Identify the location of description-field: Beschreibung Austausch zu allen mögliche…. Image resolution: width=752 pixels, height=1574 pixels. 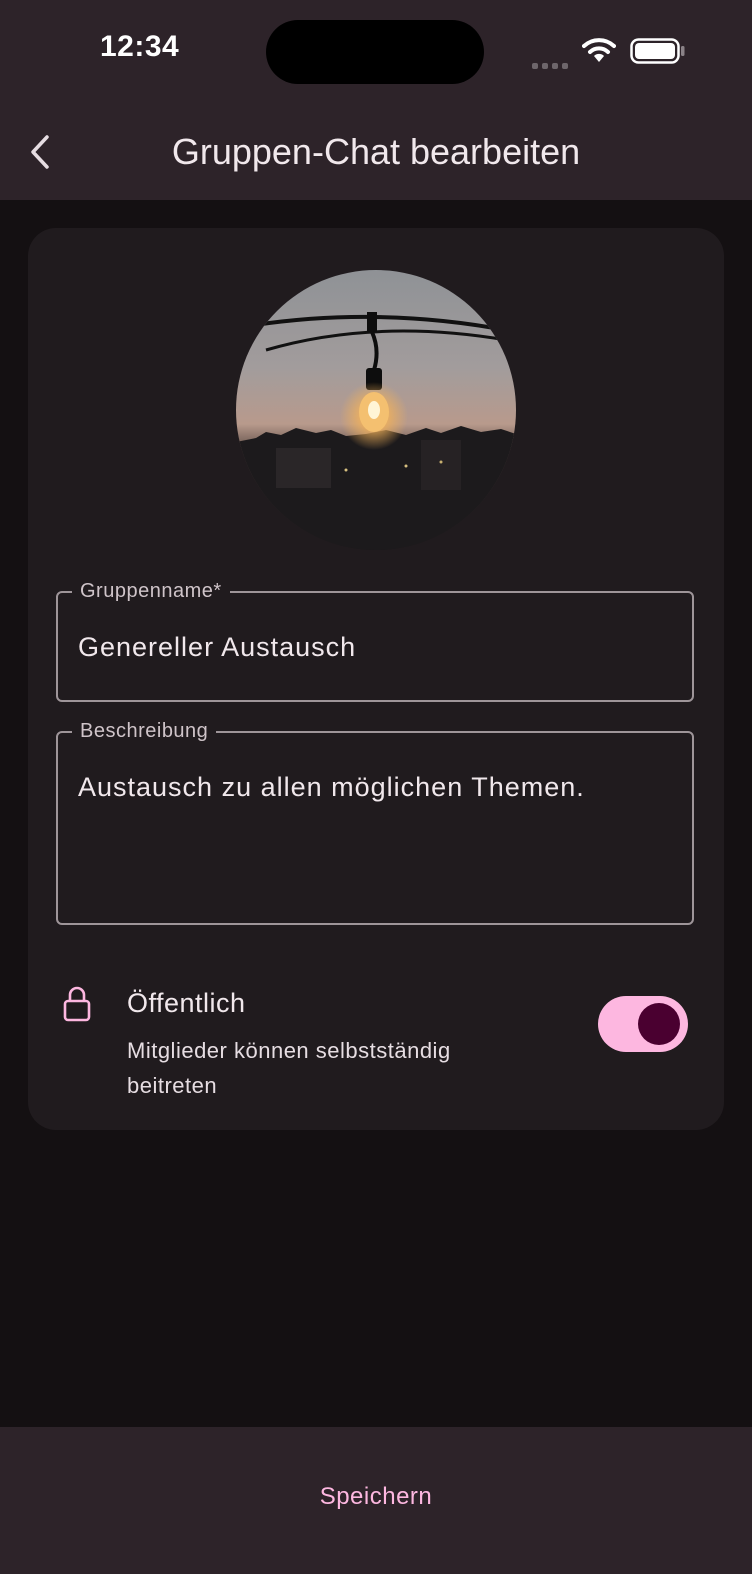
(375, 822).